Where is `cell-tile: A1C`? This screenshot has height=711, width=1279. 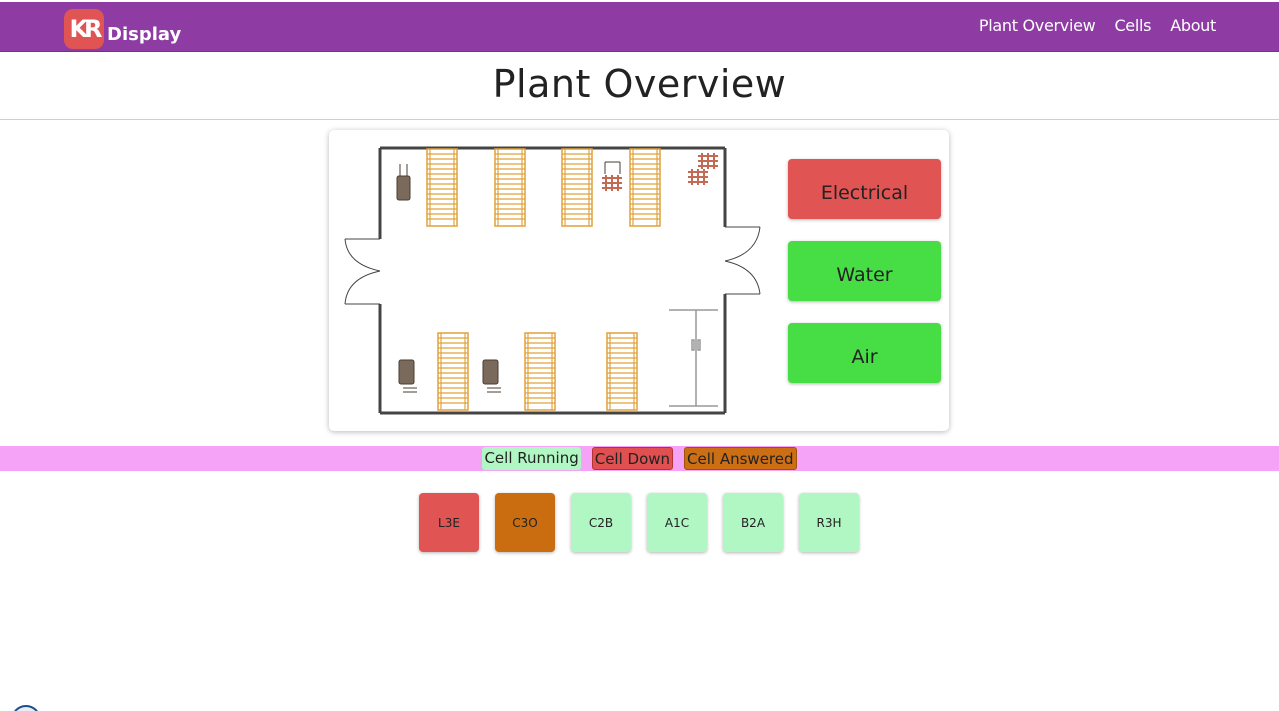
cell-tile: A1C is located at coordinates (677, 522).